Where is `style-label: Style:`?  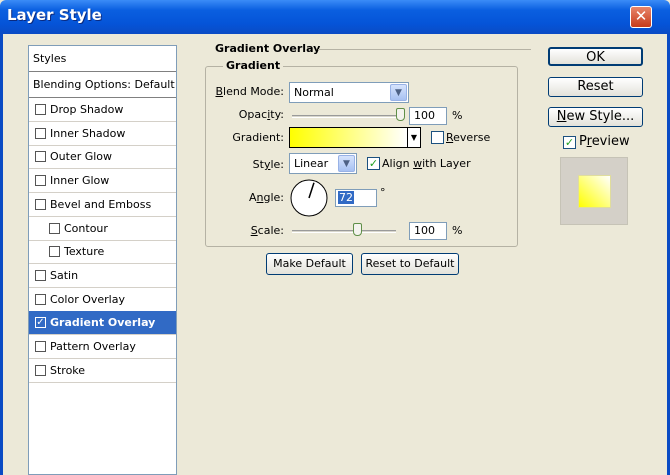
style-label: Style: is located at coordinates (268, 164).